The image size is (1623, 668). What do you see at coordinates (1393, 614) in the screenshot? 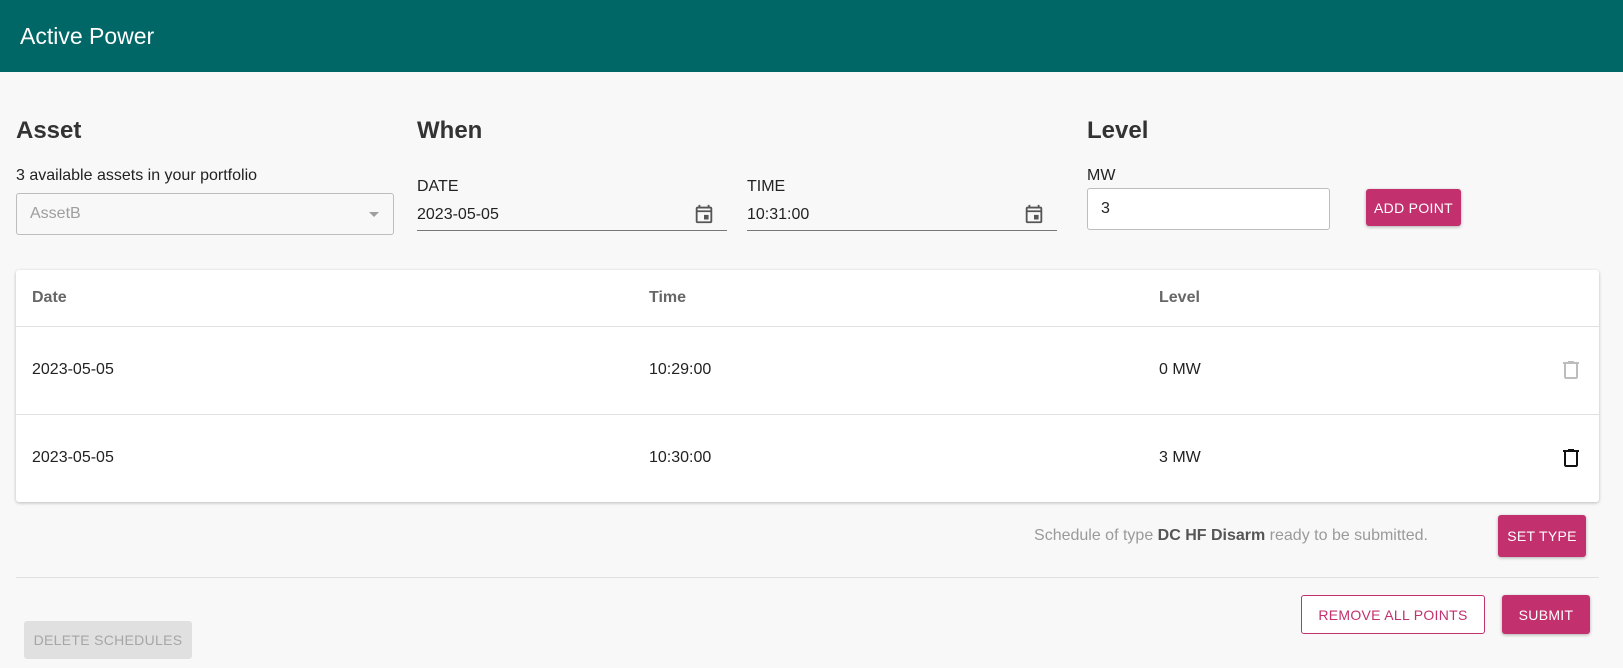
I see `remove-all-points-button: REMOVE ALL POINTS` at bounding box center [1393, 614].